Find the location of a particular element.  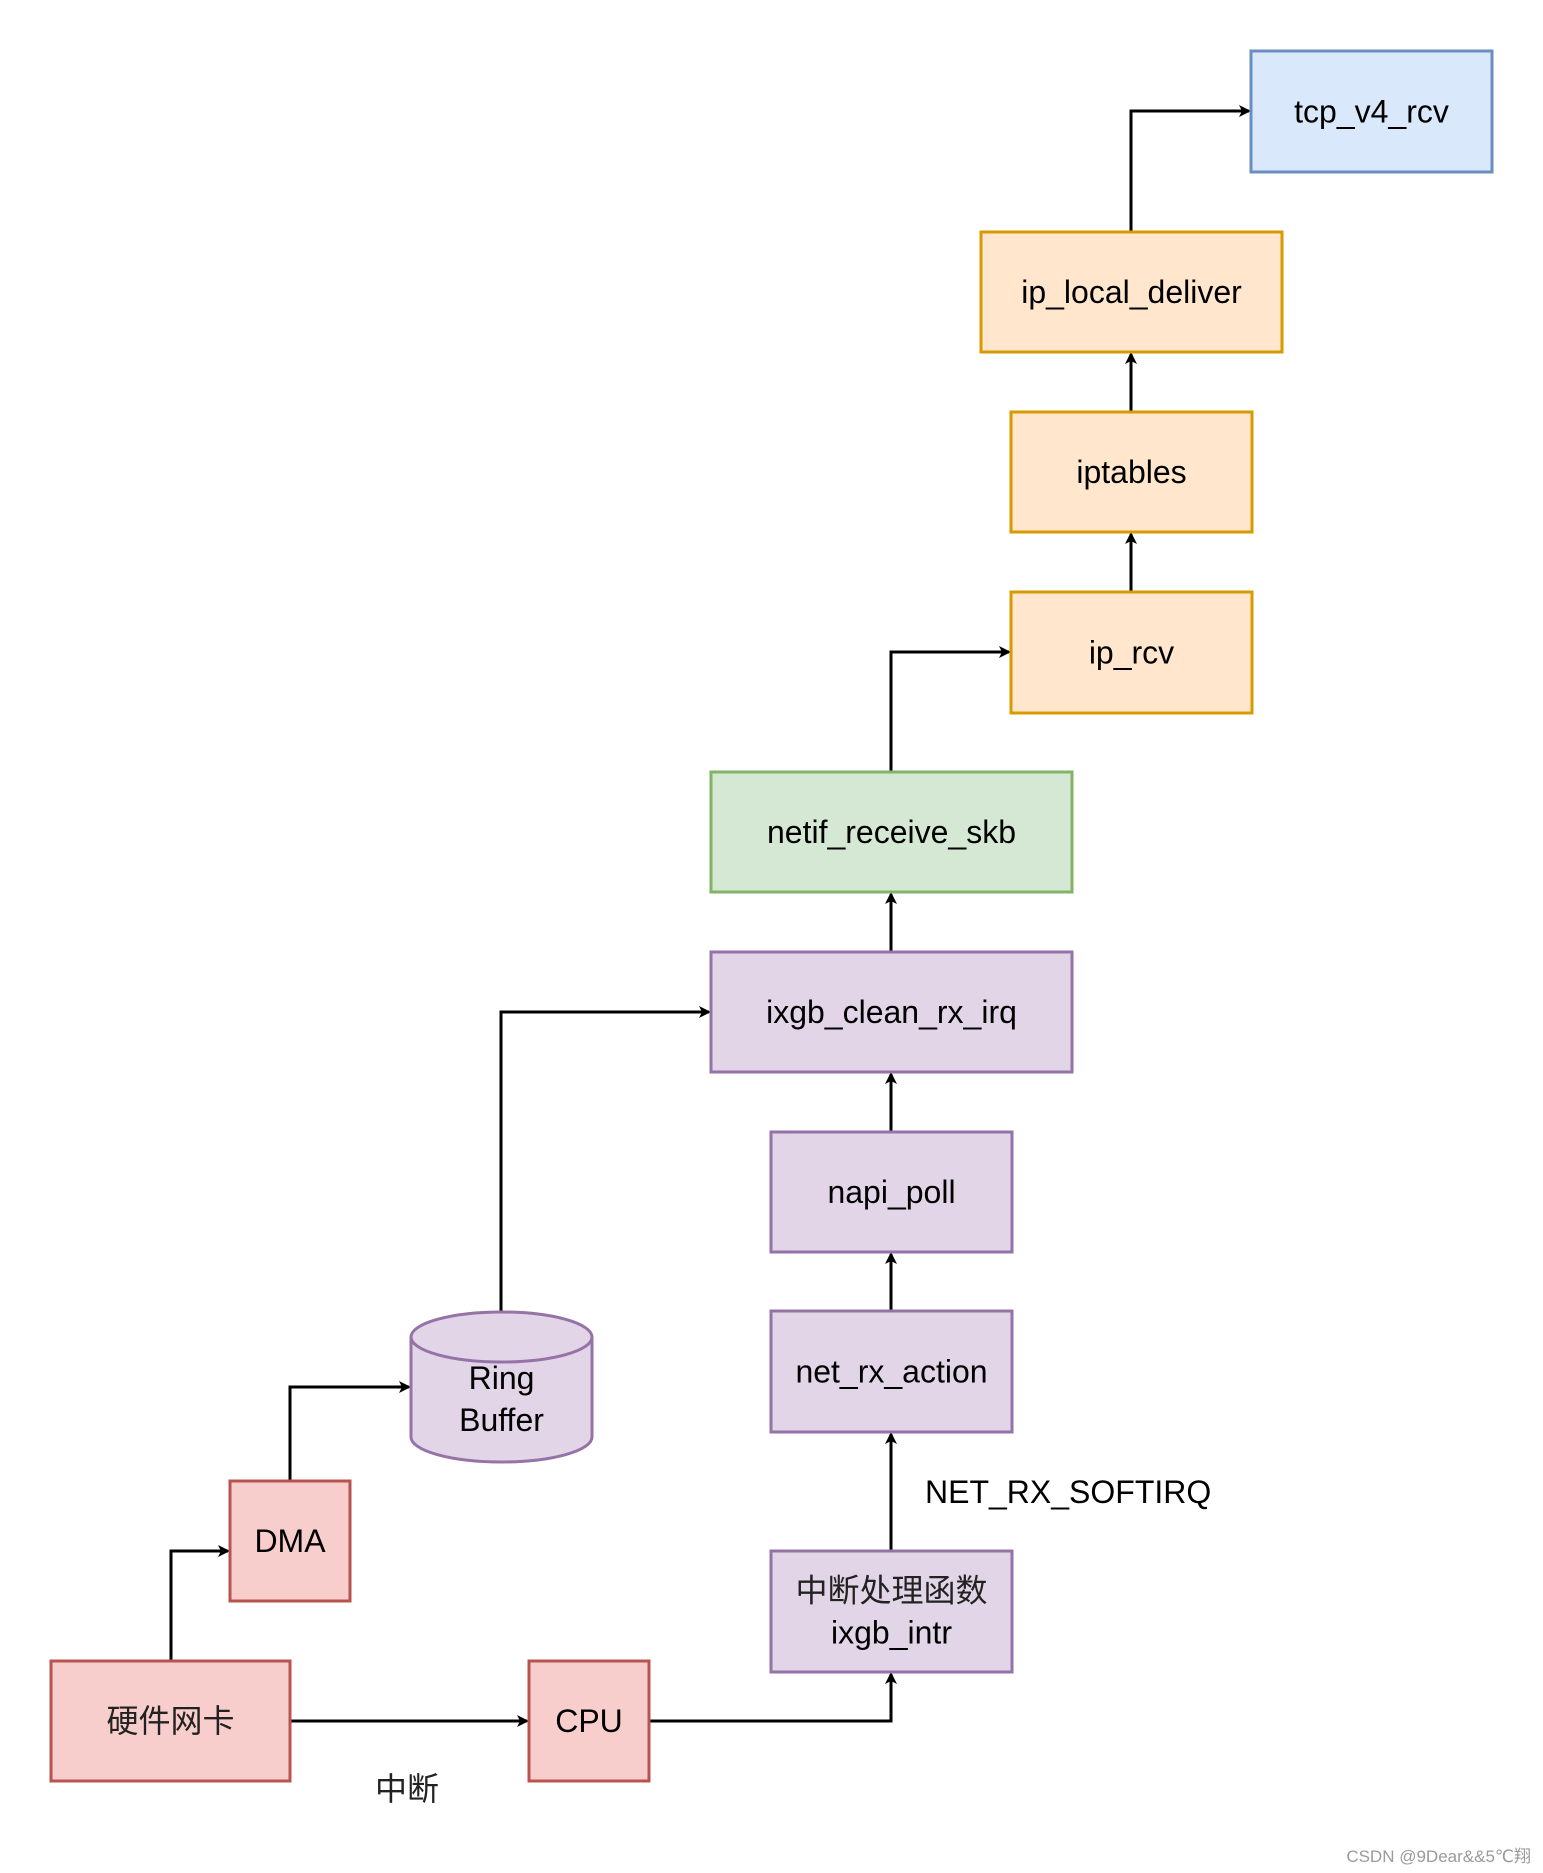

node-intr: 中断处理函数 ixgb_intr is located at coordinates (891, 1611).